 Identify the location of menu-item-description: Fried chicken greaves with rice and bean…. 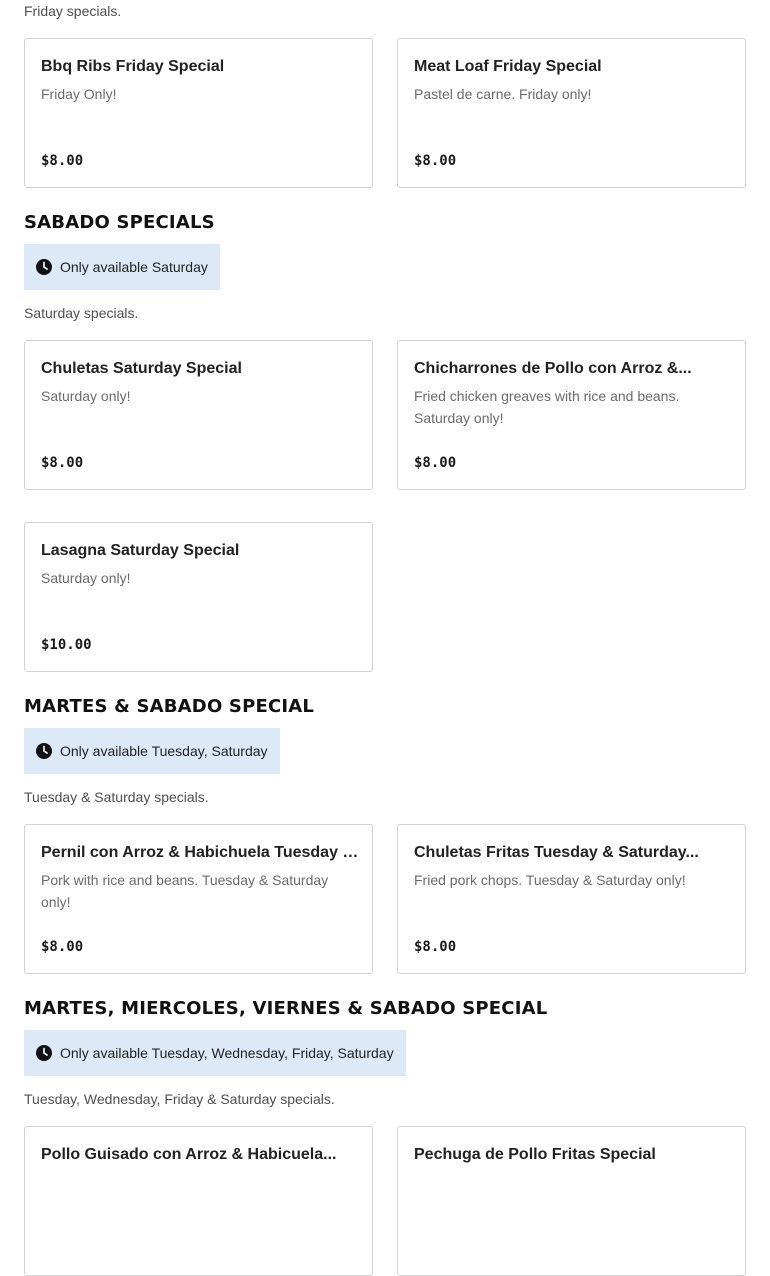
(547, 407).